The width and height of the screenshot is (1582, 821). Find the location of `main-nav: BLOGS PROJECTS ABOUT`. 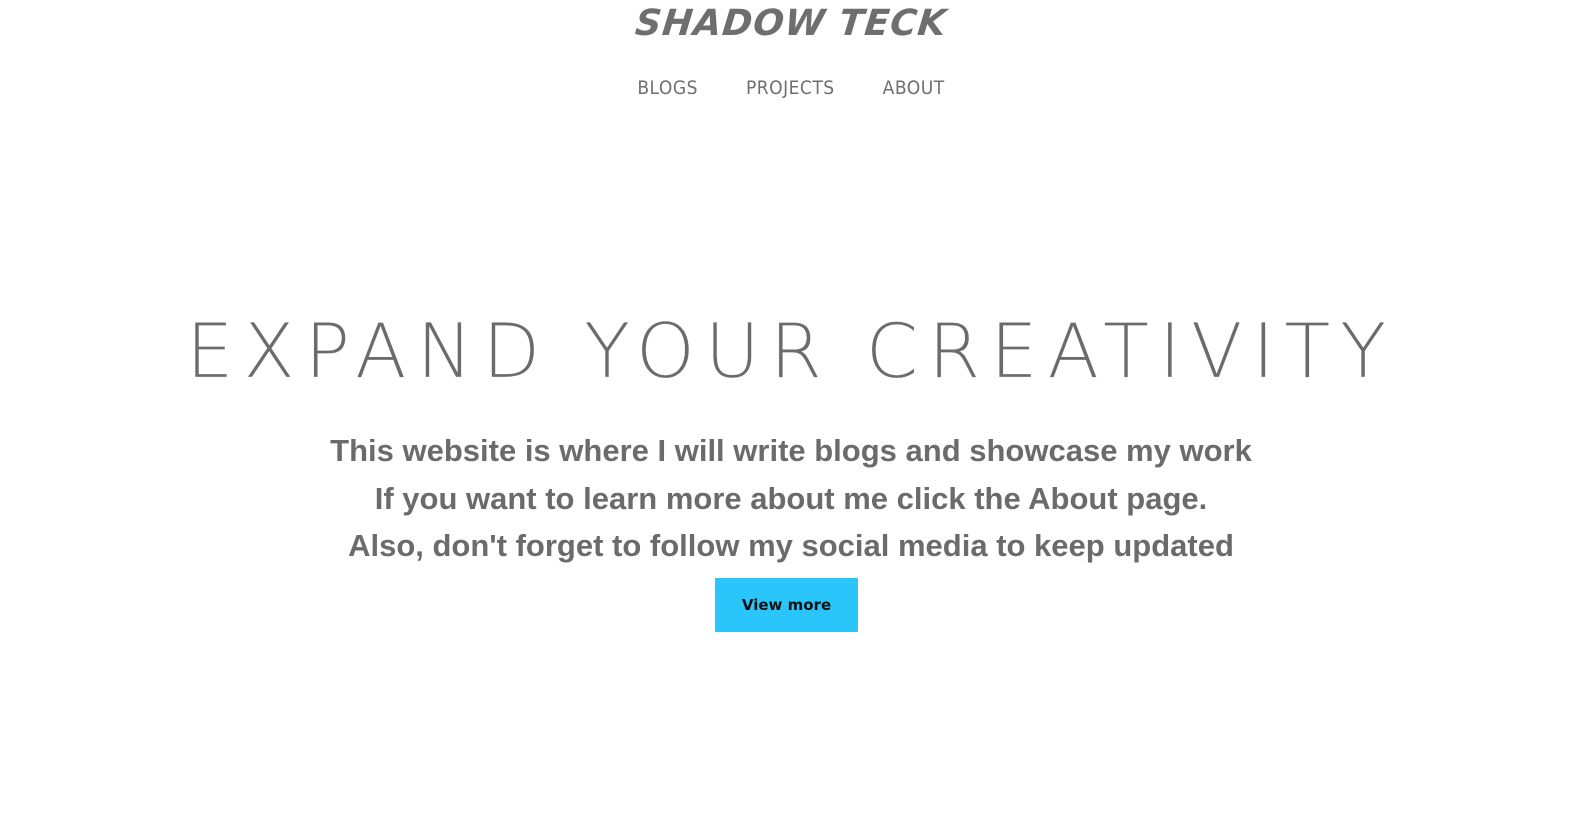

main-nav: BLOGS PROJECTS ABOUT is located at coordinates (791, 88).